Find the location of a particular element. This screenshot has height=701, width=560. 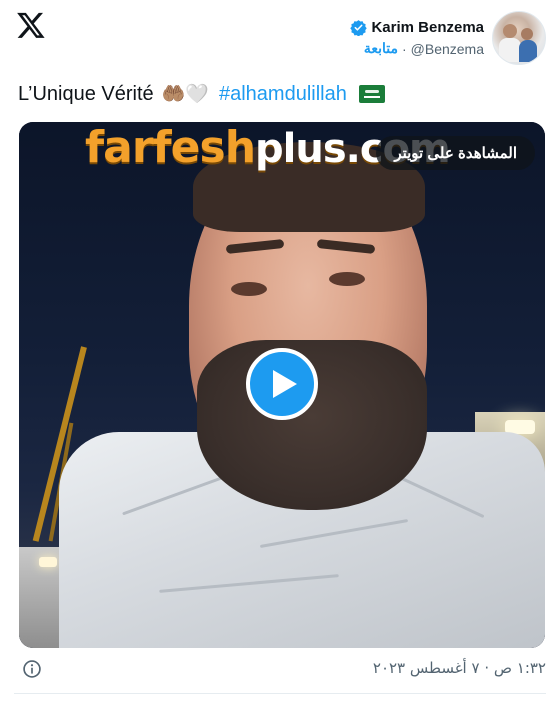

play-button is located at coordinates (282, 384).